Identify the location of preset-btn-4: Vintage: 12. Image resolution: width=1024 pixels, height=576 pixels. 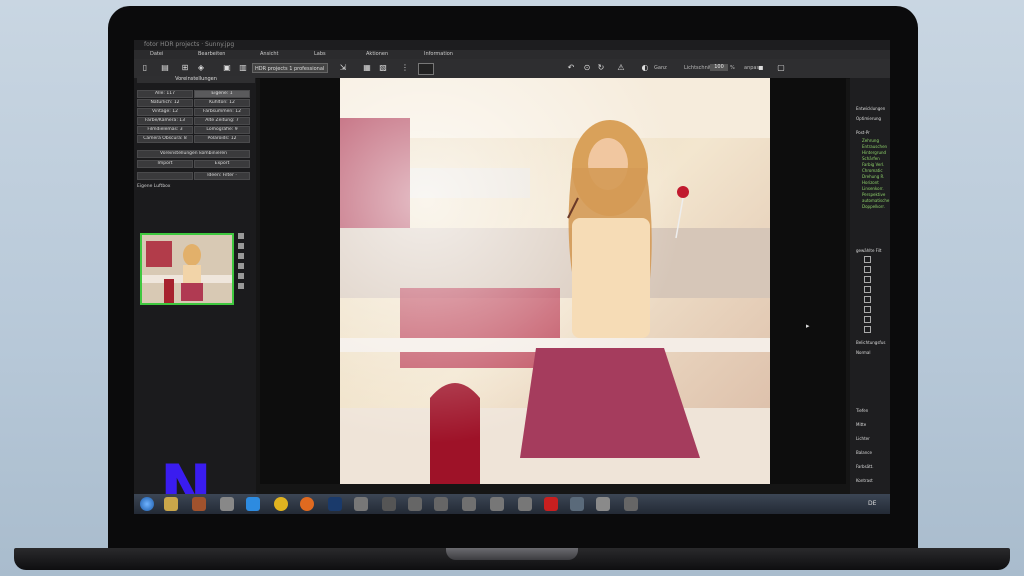
(165, 112).